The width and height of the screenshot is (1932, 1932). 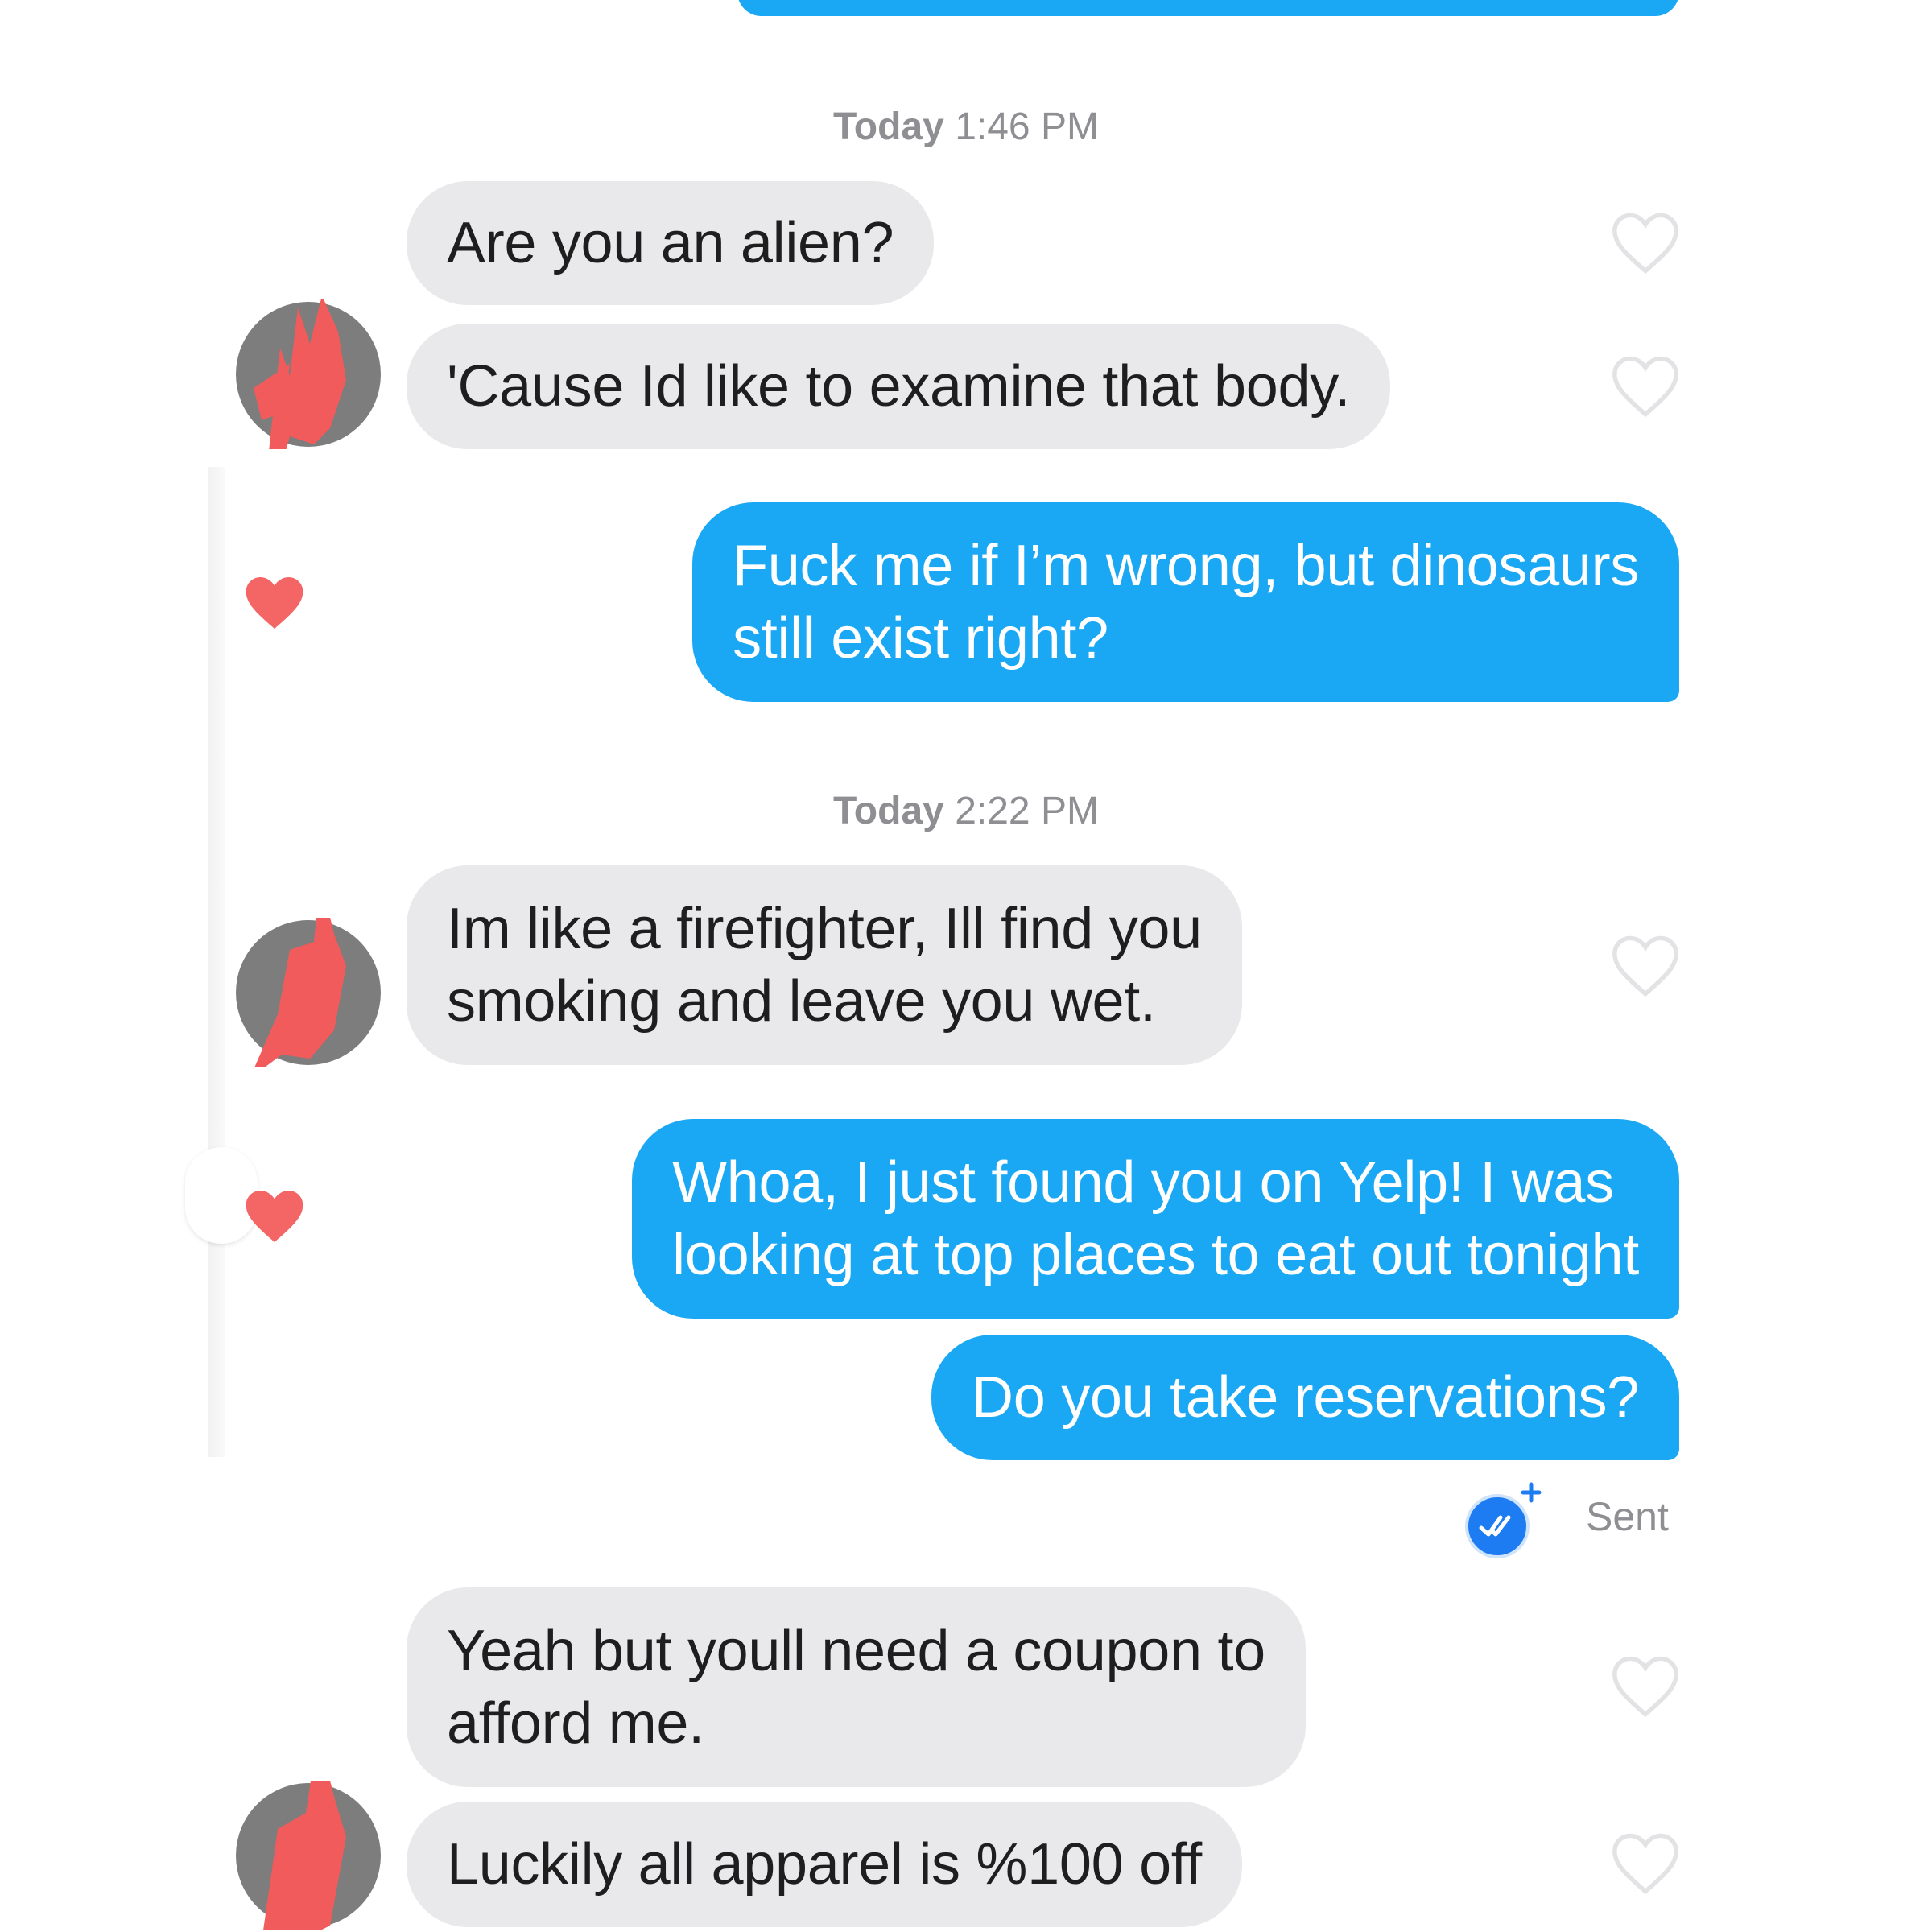 I want to click on incoming-message: 'Cause Id like to examine that body., so click(x=899, y=386).